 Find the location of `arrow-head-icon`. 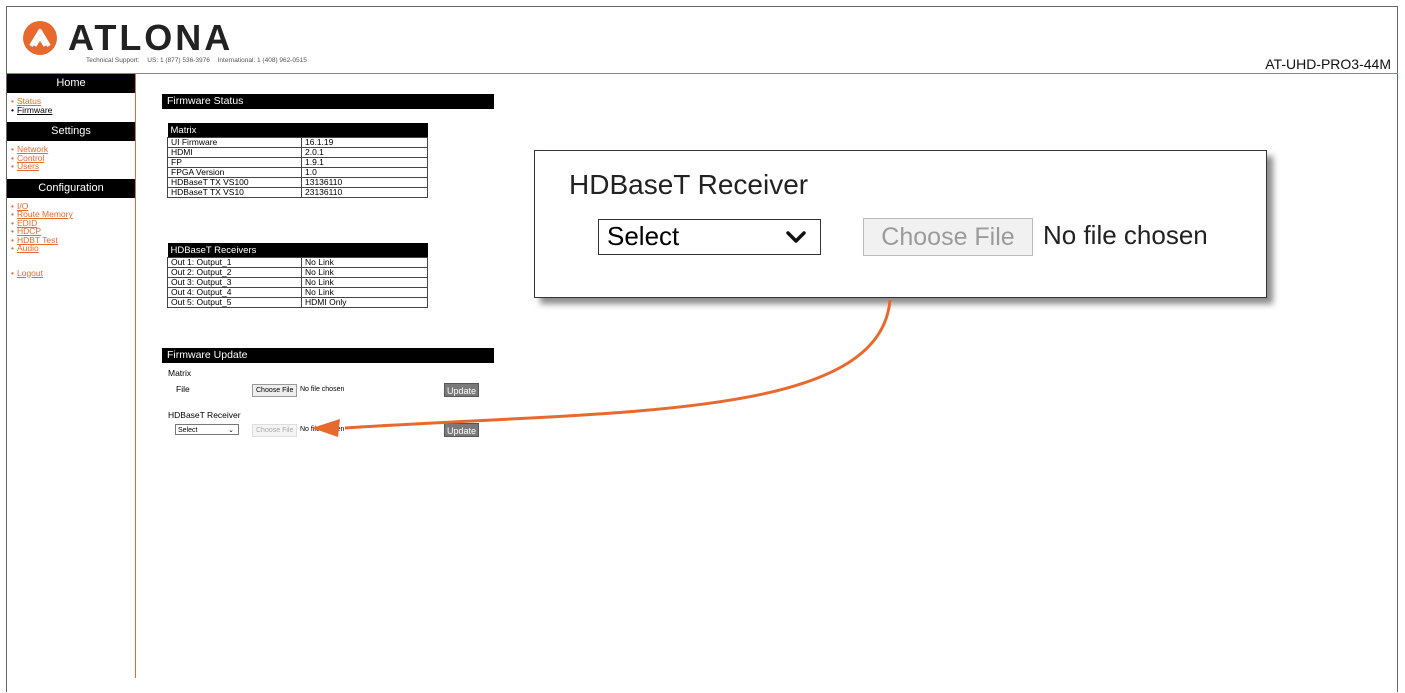

arrow-head-icon is located at coordinates (326, 428).